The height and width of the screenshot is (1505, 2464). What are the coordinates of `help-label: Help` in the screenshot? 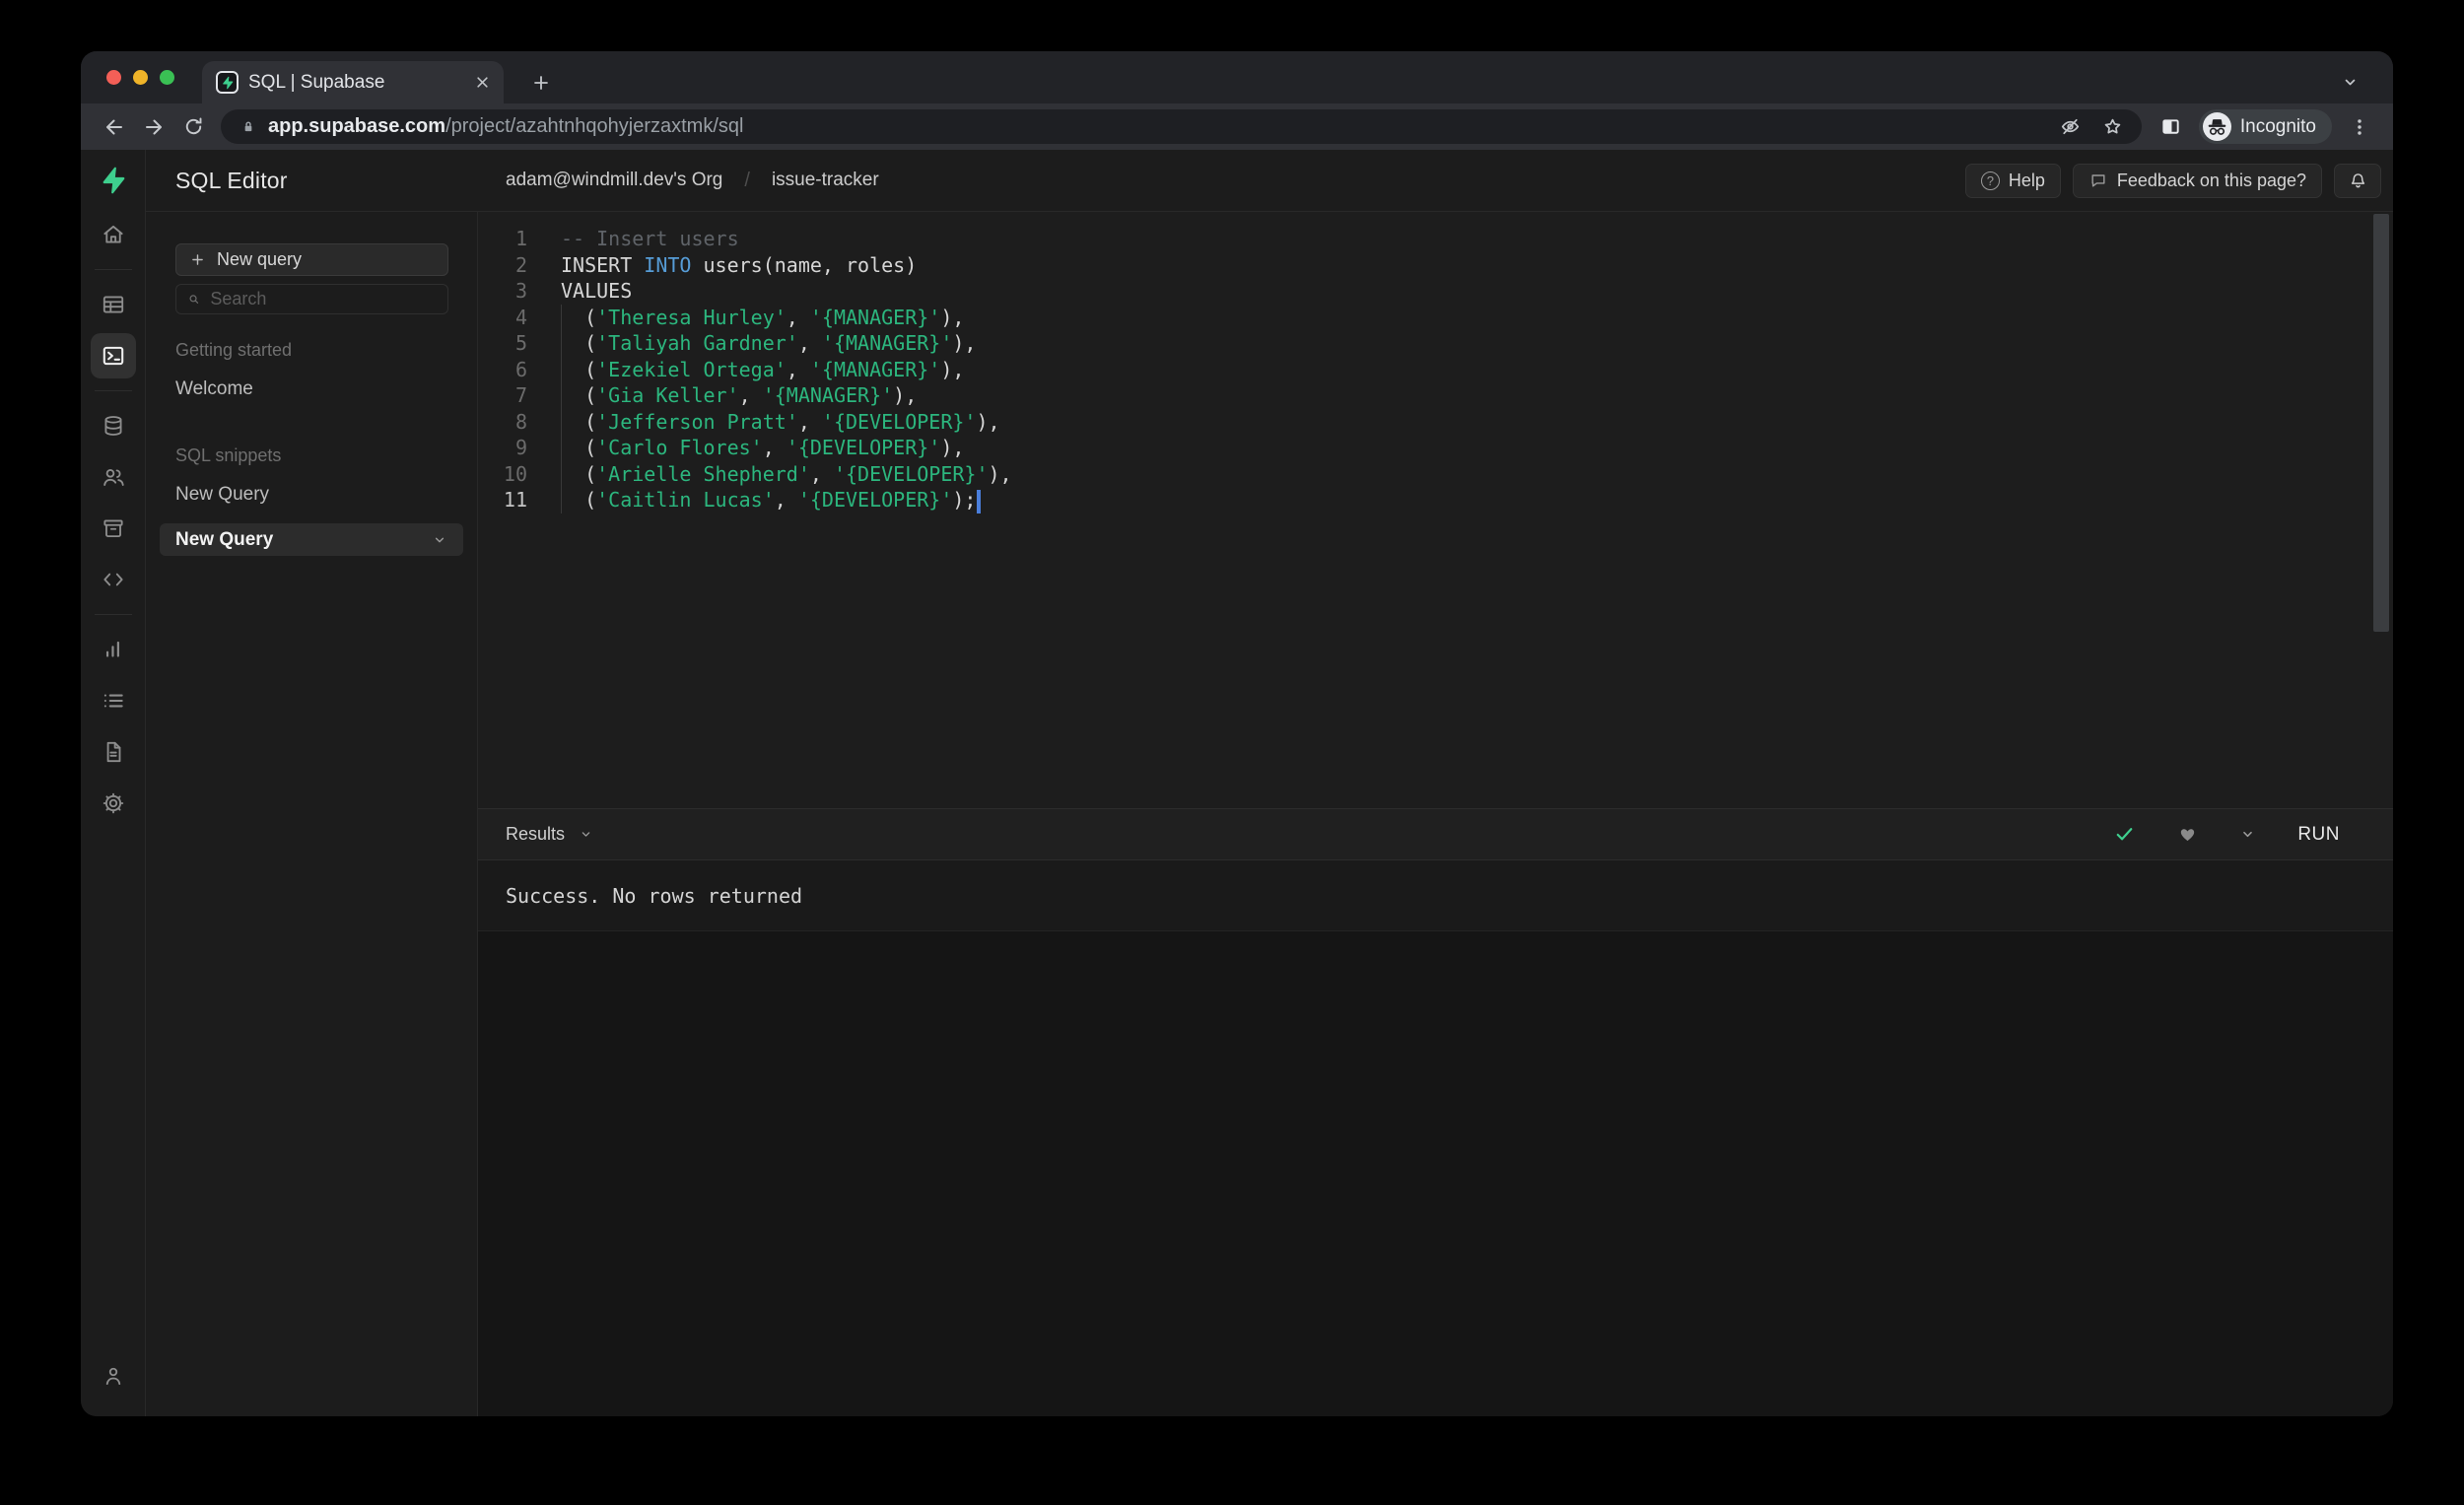 It's located at (2026, 180).